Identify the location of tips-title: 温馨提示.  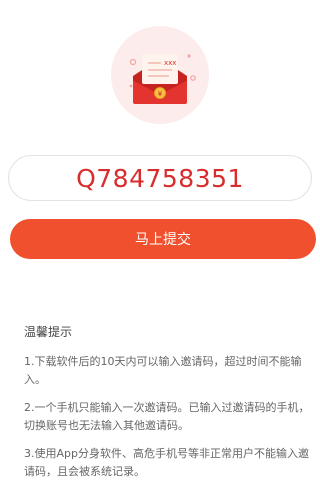
(48, 332).